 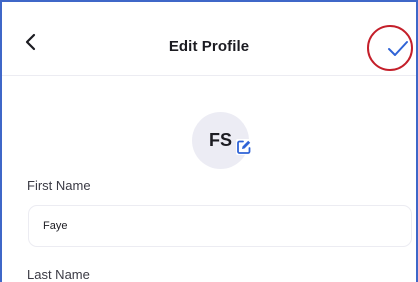 I want to click on save-button, so click(x=398, y=49).